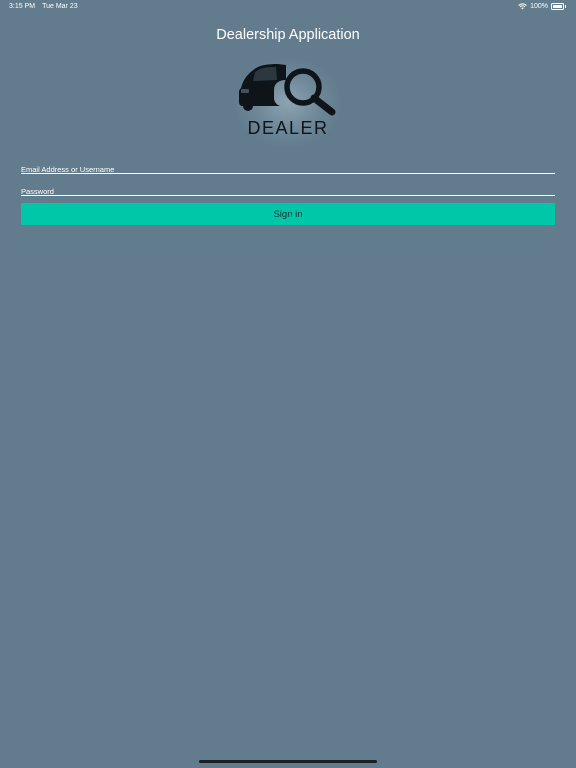 The image size is (576, 768). Describe the element at coordinates (288, 7) in the screenshot. I see `status-bar: 3:15 PM Tue Mar 23 100%` at that location.